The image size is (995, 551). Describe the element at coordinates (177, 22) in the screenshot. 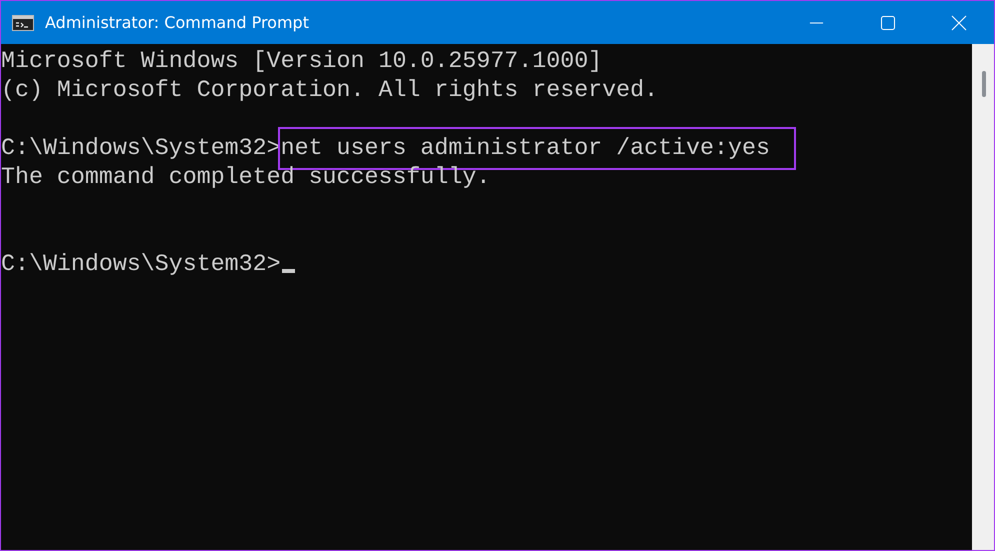

I see `window-title: Administrator: Command Prompt` at that location.